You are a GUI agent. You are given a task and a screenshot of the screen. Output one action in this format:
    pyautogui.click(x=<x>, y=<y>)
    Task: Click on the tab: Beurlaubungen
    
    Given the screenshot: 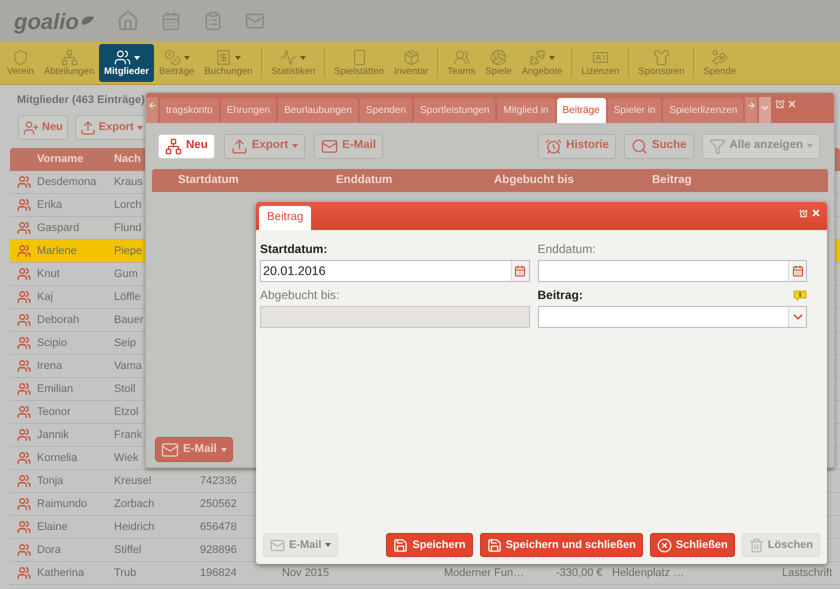 What is the action you would take?
    pyautogui.click(x=318, y=110)
    